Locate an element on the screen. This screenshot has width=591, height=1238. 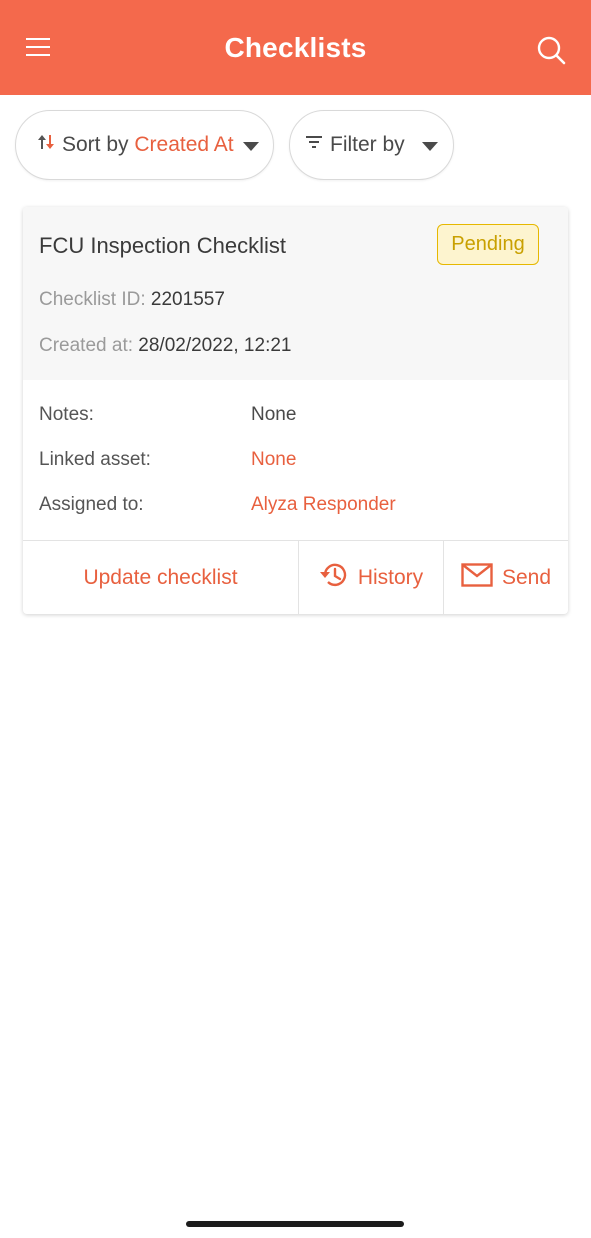
hamburger-menu-icon is located at coordinates (42, 49).